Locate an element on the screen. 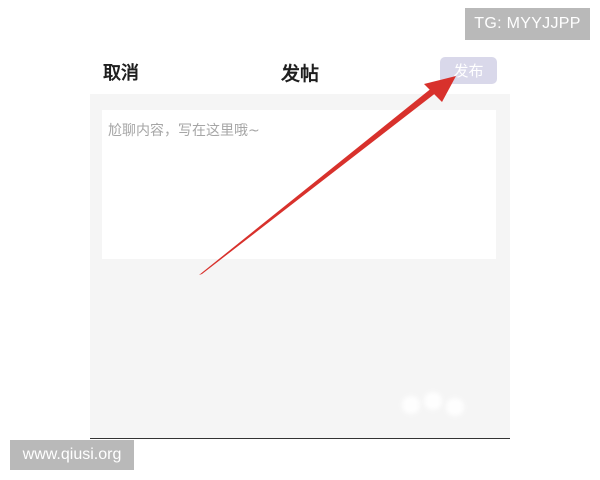 The height and width of the screenshot is (480, 600). publish-button: 发布 is located at coordinates (468, 70).